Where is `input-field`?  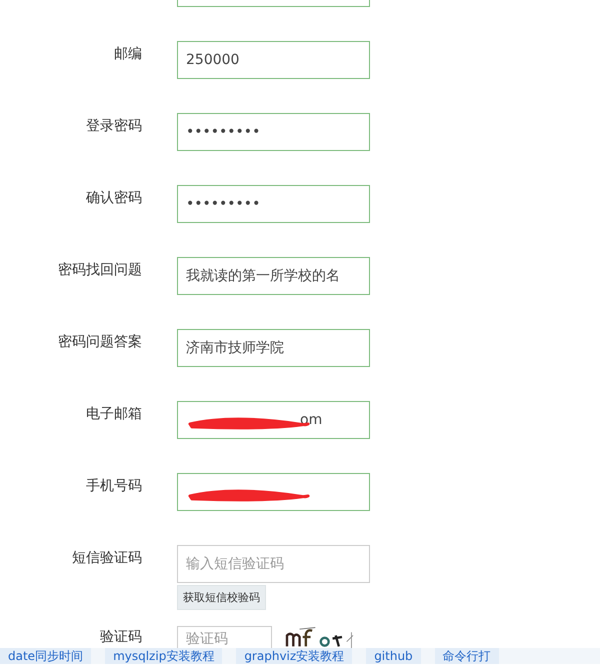 input-field is located at coordinates (273, 492).